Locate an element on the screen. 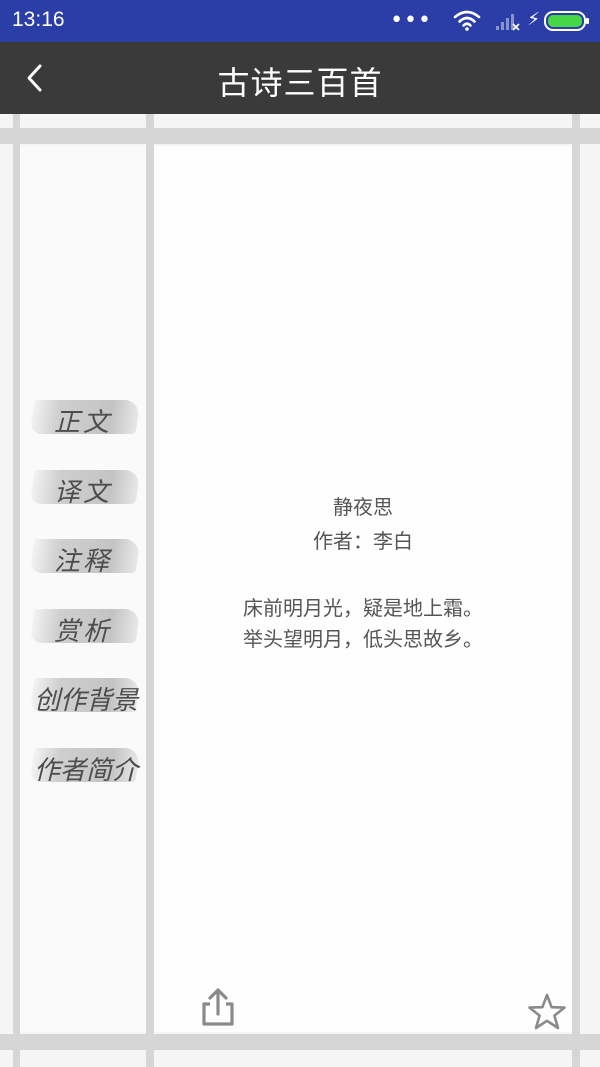 The height and width of the screenshot is (1067, 600). menu-item-label: 作者简介 is located at coordinates (86, 770).